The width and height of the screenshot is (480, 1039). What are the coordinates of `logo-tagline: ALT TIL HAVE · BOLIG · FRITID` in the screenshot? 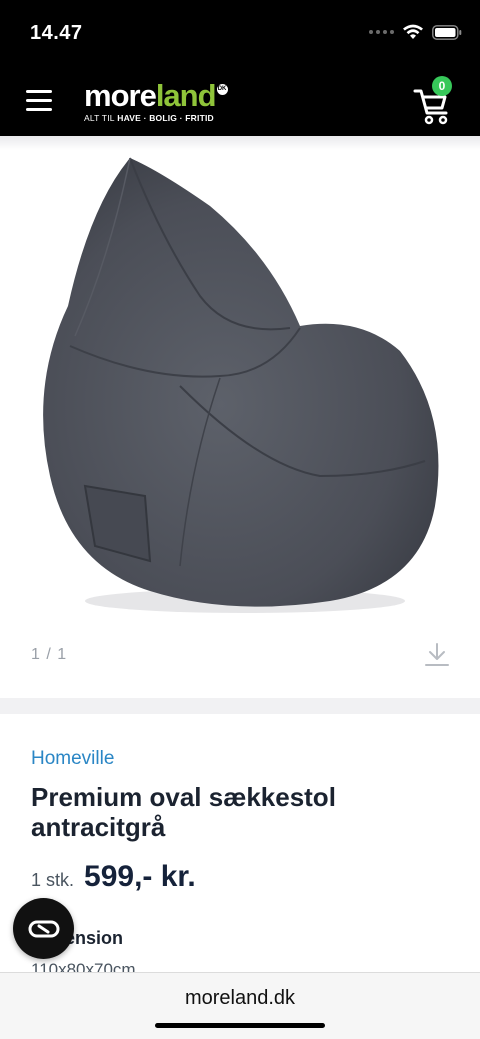 It's located at (149, 118).